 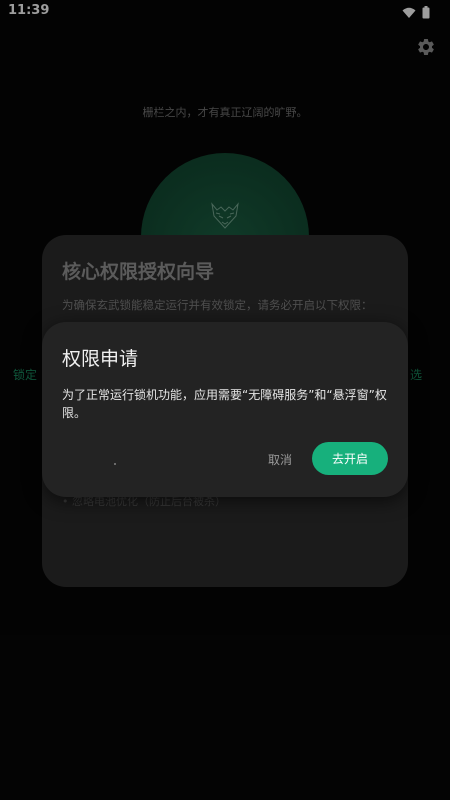 What do you see at coordinates (224, 404) in the screenshot?
I see `dialog-message: 为了正常运行锁机功能，应用需要“无障碍服务”和“悬浮窗”权限。` at bounding box center [224, 404].